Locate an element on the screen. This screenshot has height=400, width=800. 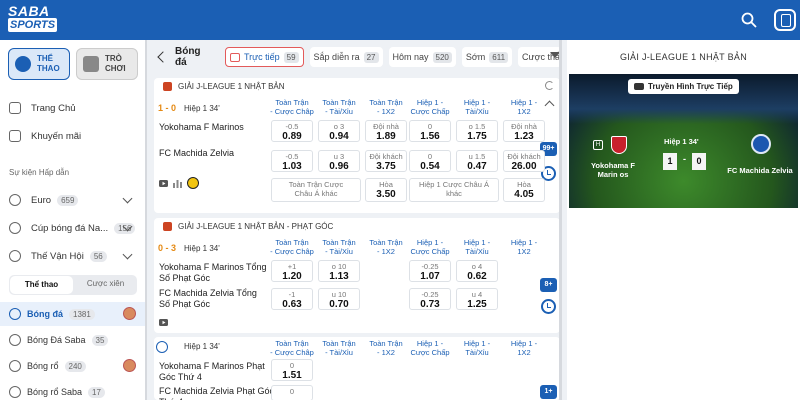
odds-line: u 4 is located at coordinates (477, 294).